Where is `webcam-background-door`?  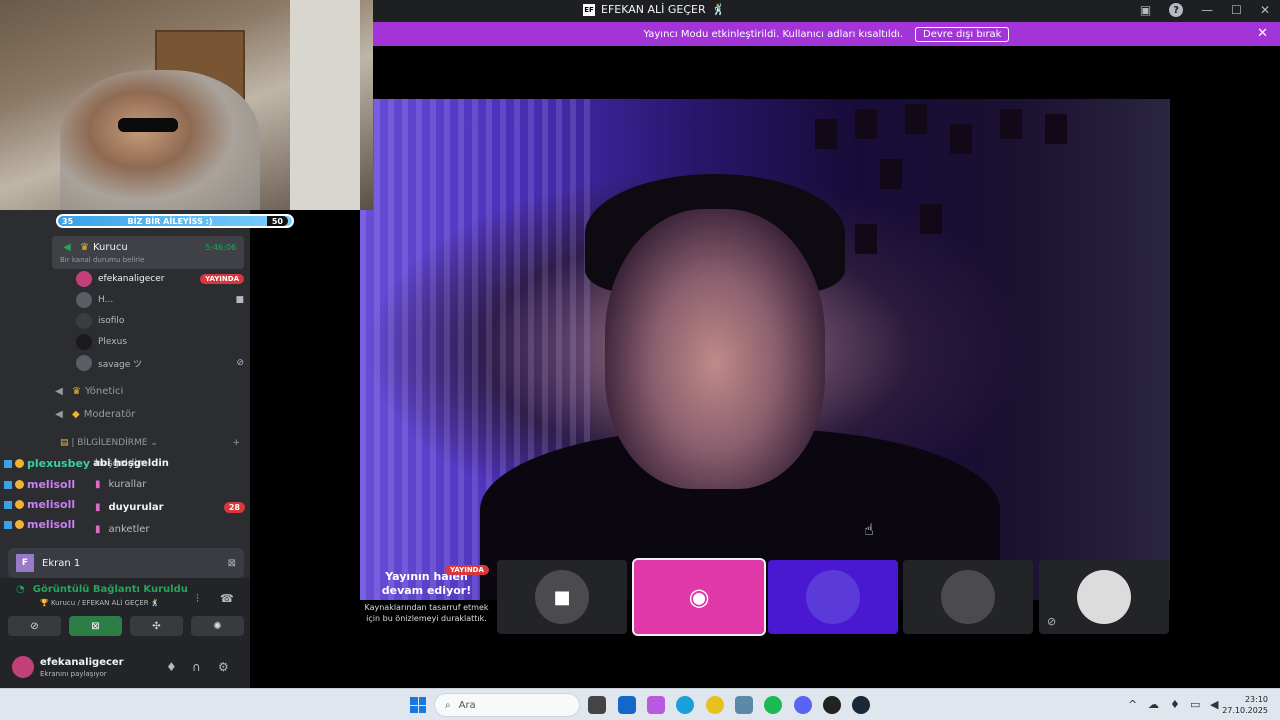 webcam-background-door is located at coordinates (325, 105).